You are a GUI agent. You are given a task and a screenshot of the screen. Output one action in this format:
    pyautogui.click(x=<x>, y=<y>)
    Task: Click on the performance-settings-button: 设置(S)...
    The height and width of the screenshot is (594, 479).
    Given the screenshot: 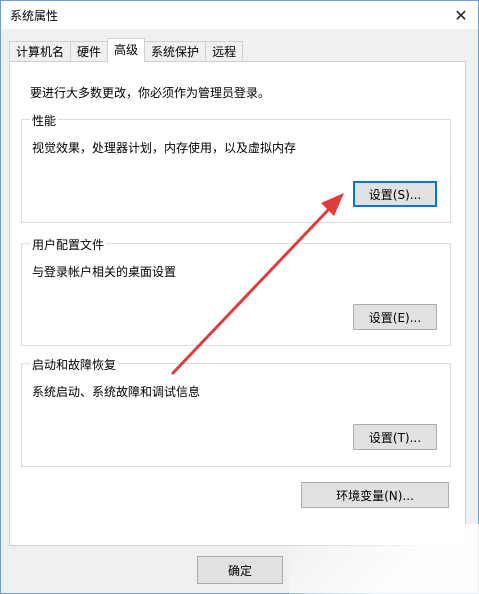 What is the action you would take?
    pyautogui.click(x=395, y=194)
    